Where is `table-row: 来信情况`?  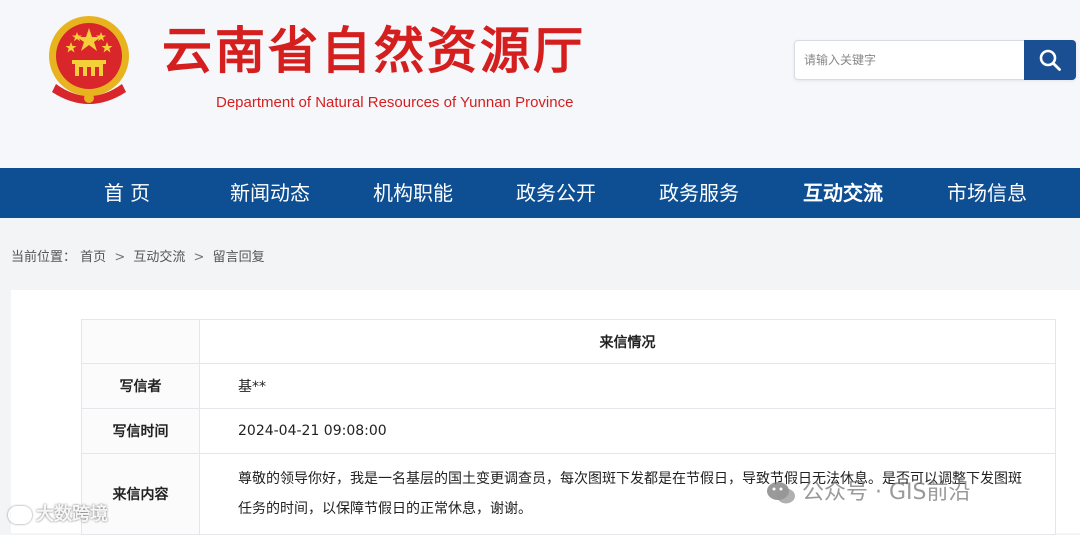
table-row: 来信情况 is located at coordinates (568, 341).